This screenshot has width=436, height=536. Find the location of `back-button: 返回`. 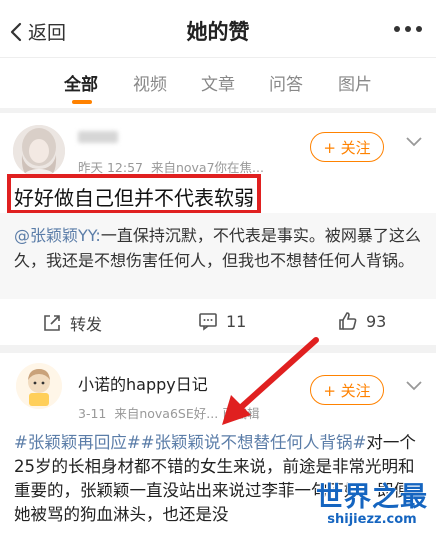

back-button: 返回 is located at coordinates (38, 31).